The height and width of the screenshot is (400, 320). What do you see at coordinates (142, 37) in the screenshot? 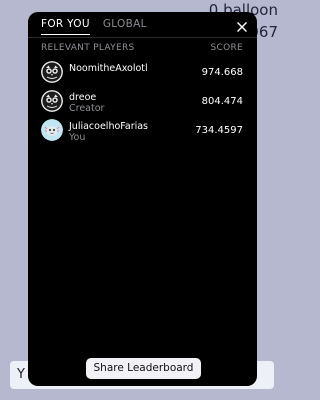
I see `tabs-divider` at bounding box center [142, 37].